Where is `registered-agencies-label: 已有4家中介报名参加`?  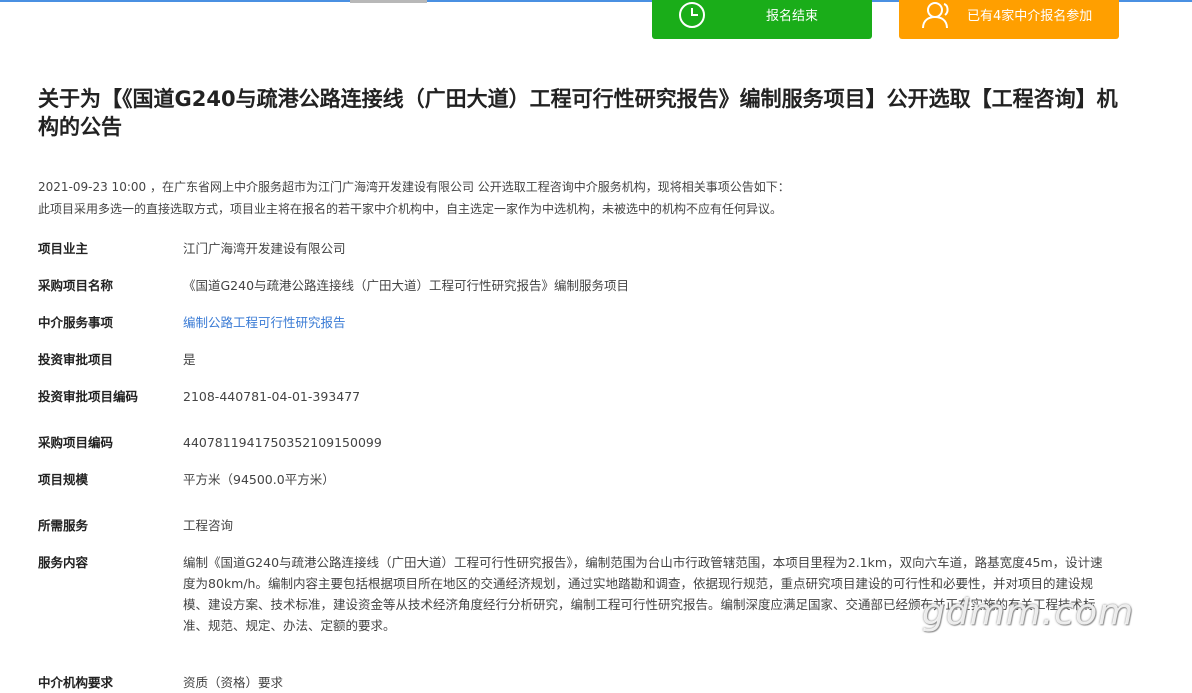
registered-agencies-label: 已有4家中介报名参加 is located at coordinates (1030, 16).